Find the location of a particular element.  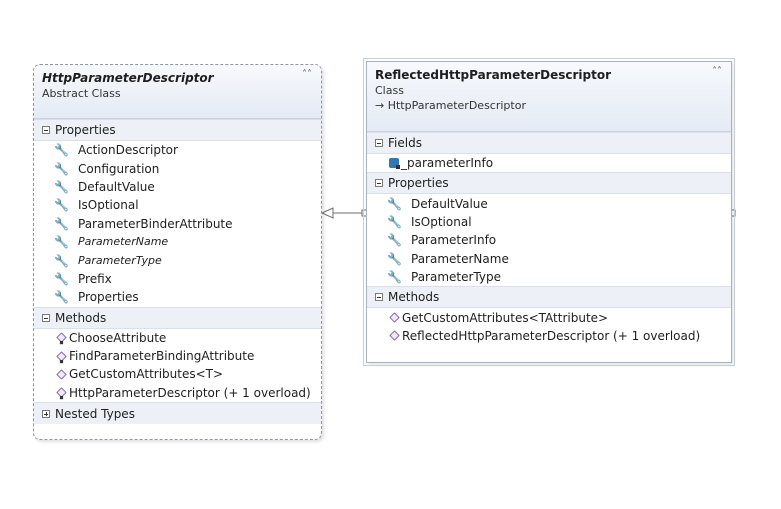

section-title: Fields is located at coordinates (405, 143).